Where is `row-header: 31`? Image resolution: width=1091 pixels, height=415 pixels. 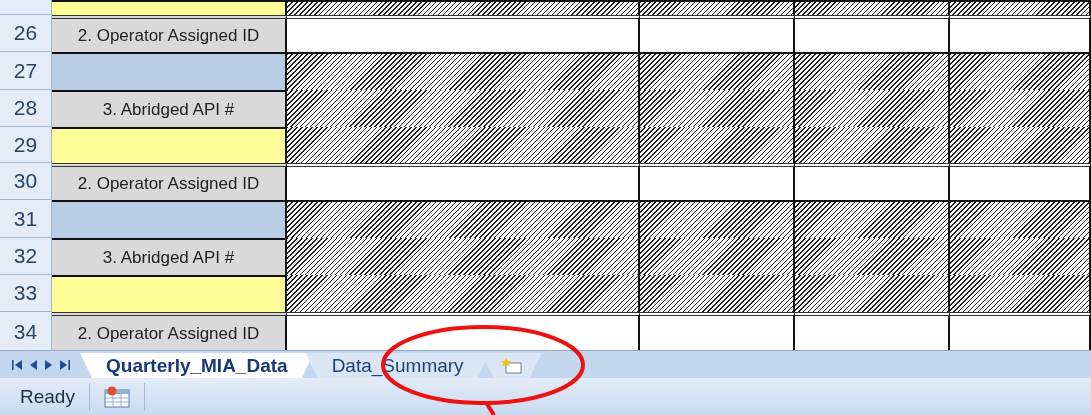 row-header: 31 is located at coordinates (26, 219).